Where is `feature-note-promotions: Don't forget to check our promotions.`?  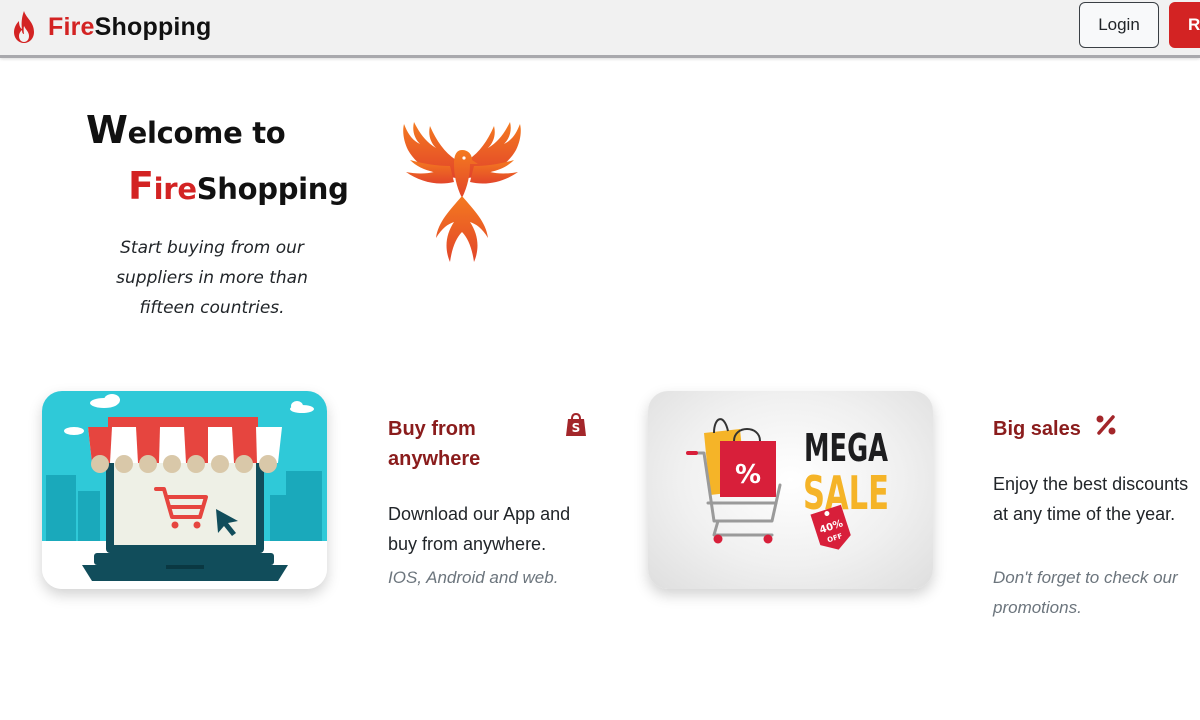 feature-note-promotions: Don't forget to check our promotions. is located at coordinates (1085, 592).